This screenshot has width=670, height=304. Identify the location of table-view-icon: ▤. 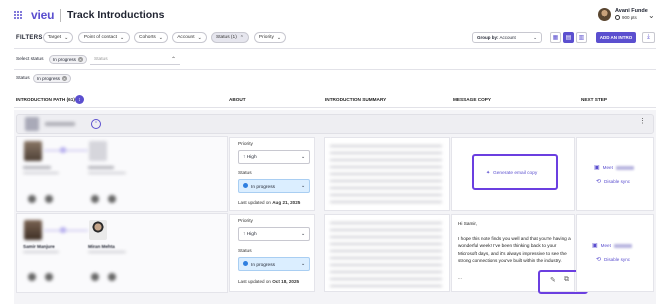
(568, 37).